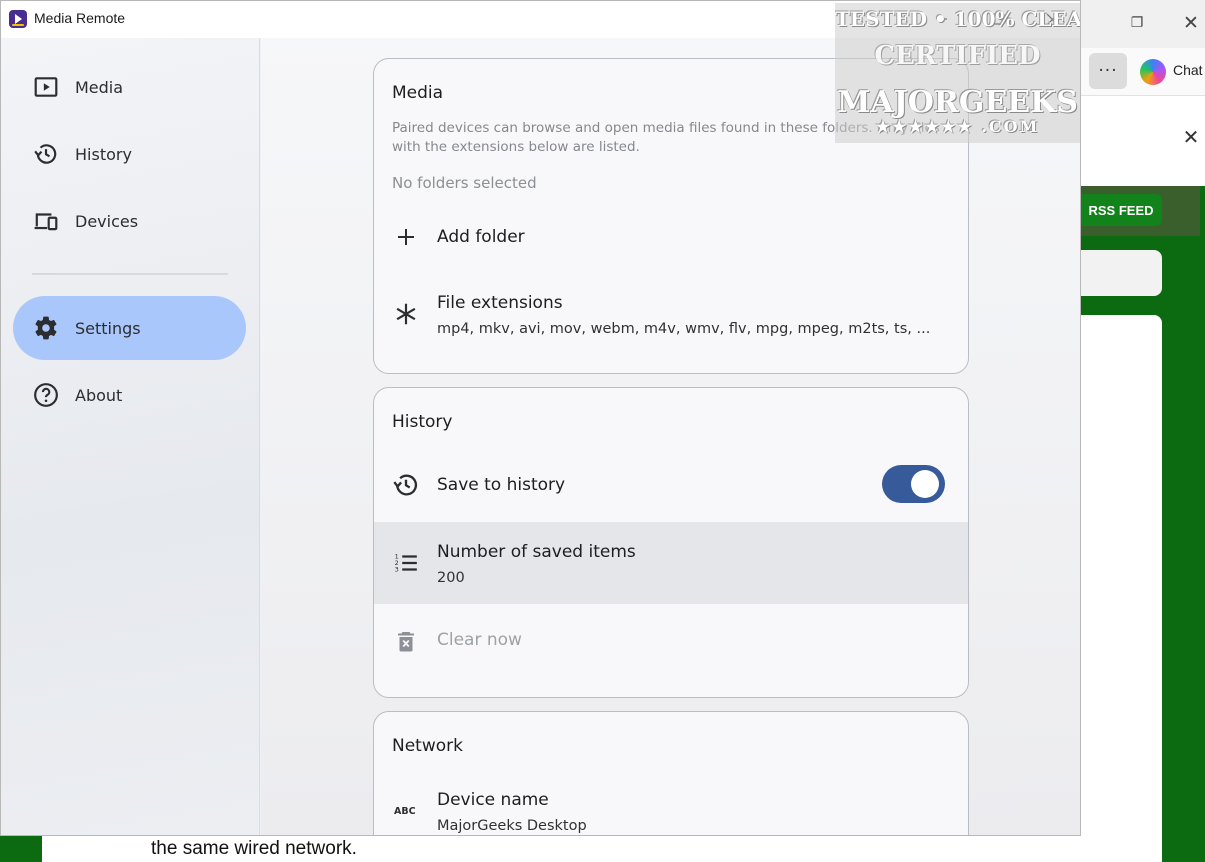  Describe the element at coordinates (493, 800) in the screenshot. I see `device-name-label: Device name` at that location.